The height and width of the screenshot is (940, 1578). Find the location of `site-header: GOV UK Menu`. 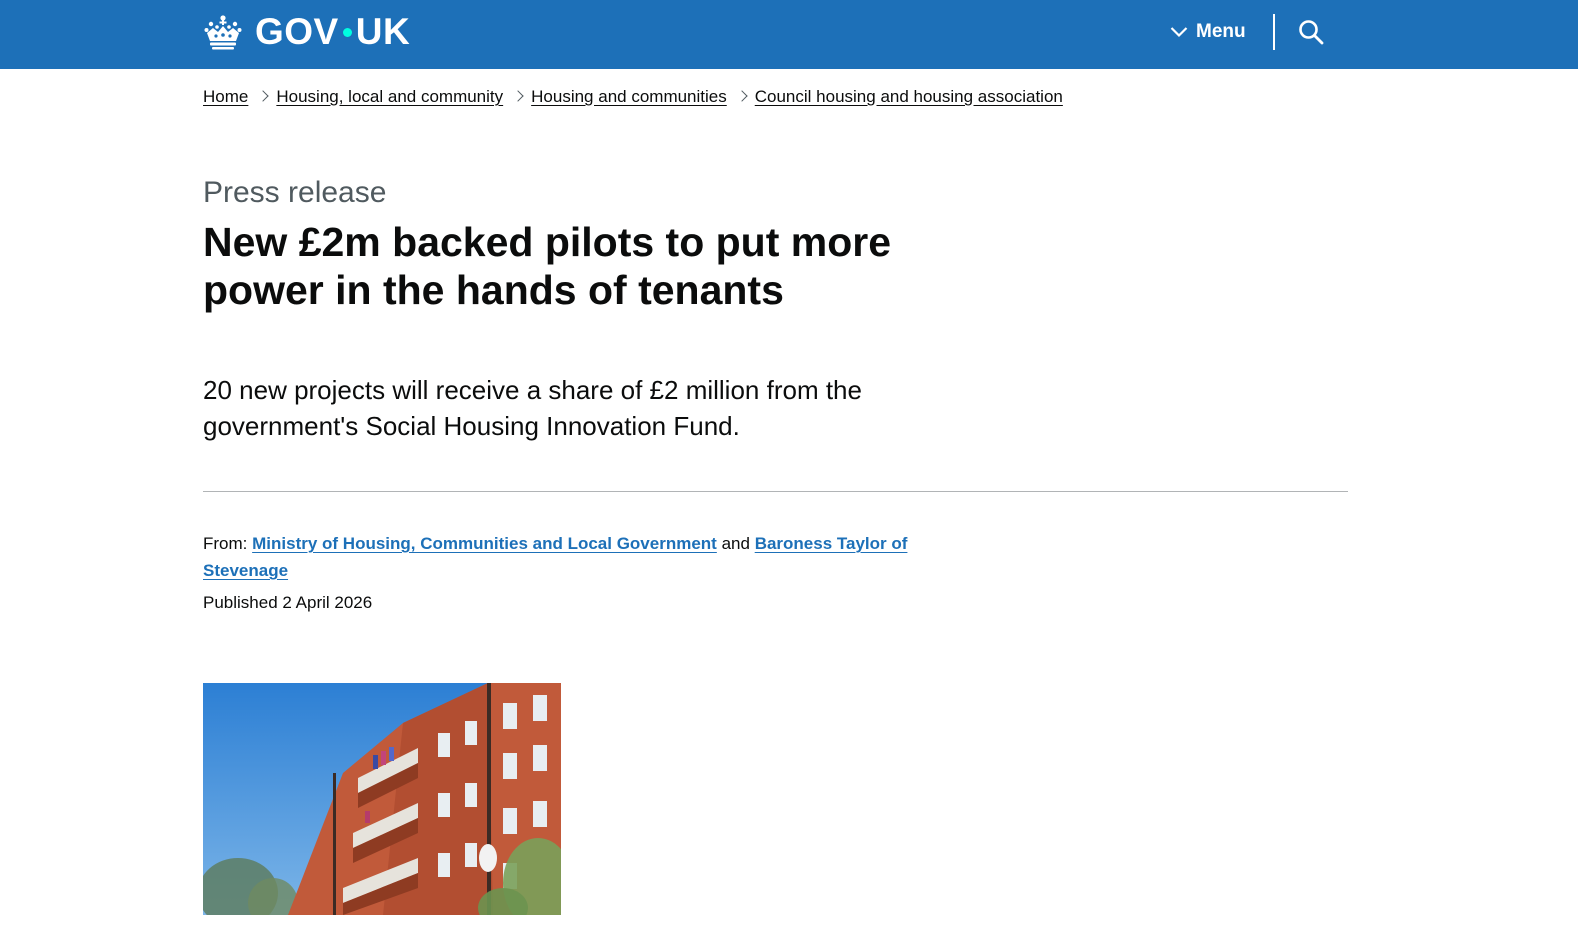

site-header: GOV UK Menu is located at coordinates (789, 34).